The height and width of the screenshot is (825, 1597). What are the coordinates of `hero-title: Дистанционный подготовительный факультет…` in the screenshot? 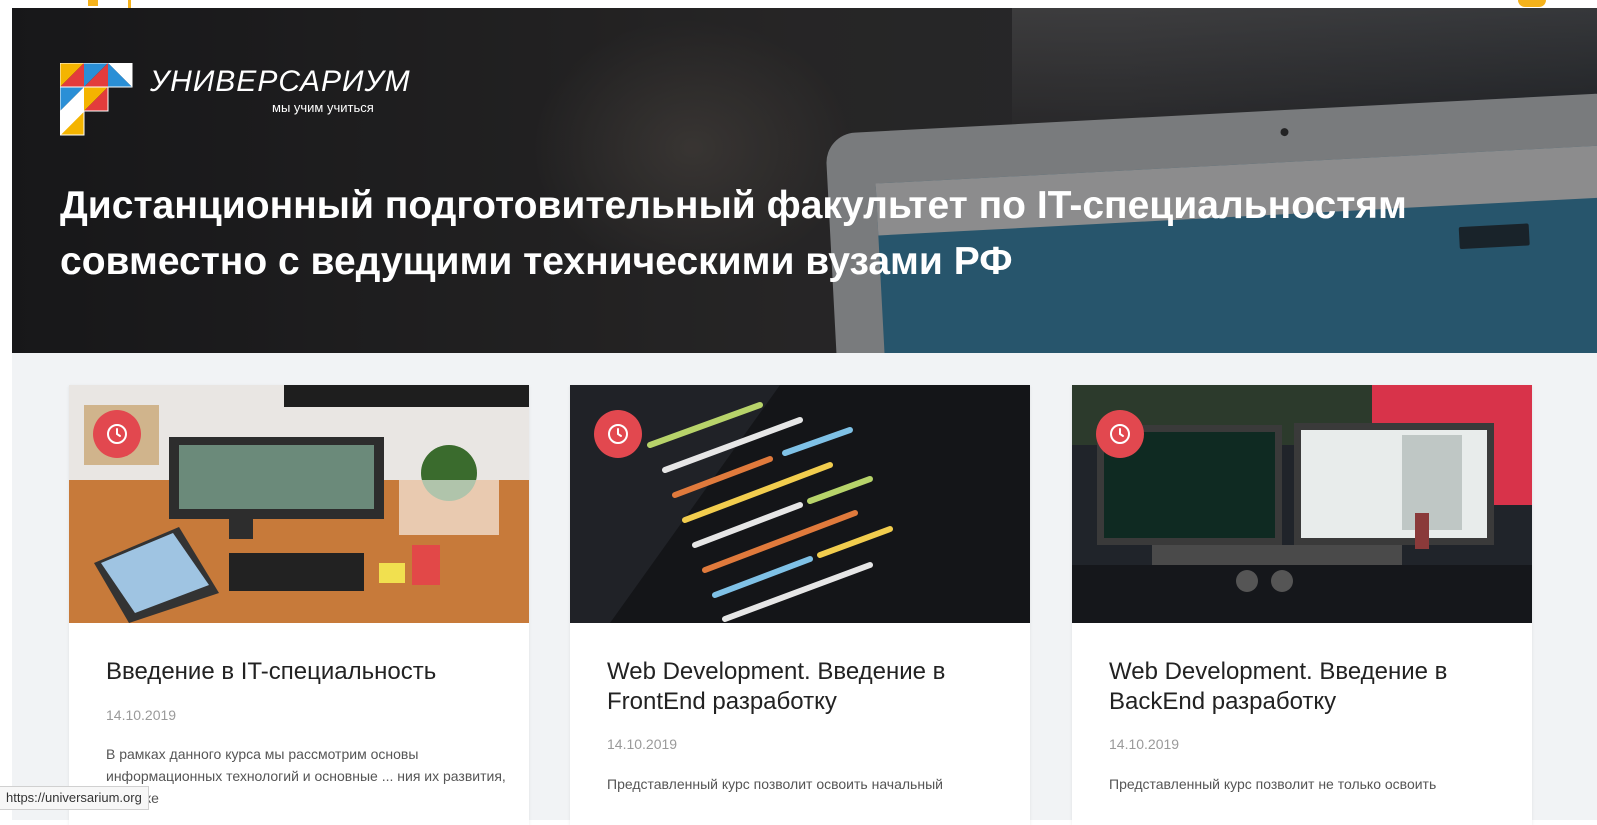 It's located at (733, 233).